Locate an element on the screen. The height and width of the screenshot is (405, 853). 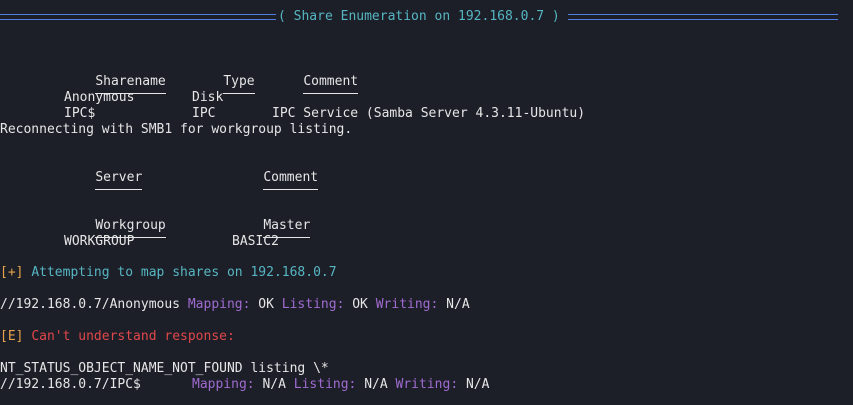
header-rule-left is located at coordinates (138, 17).